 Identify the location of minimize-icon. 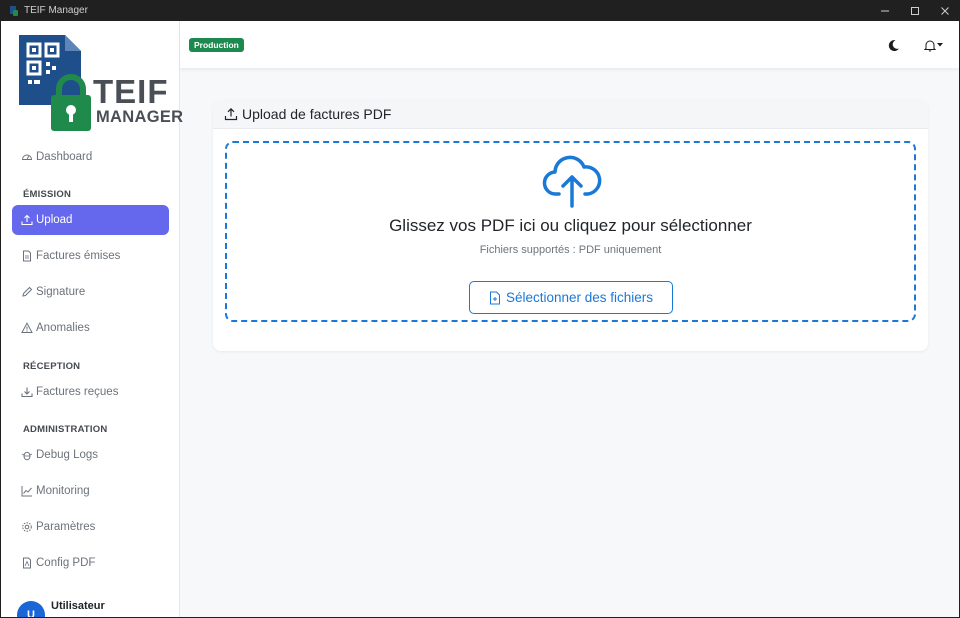
(885, 10).